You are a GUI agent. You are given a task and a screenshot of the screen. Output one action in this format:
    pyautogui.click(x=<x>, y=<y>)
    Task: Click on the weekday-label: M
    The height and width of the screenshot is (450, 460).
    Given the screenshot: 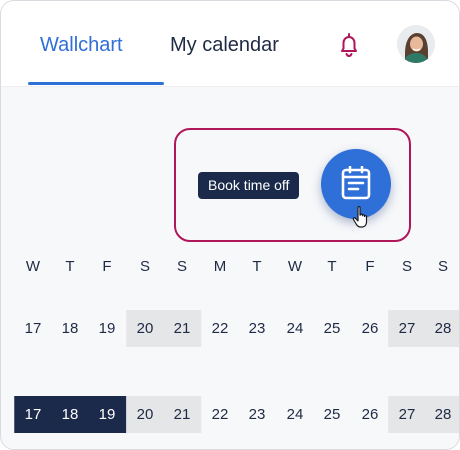 What is the action you would take?
    pyautogui.click(x=220, y=266)
    